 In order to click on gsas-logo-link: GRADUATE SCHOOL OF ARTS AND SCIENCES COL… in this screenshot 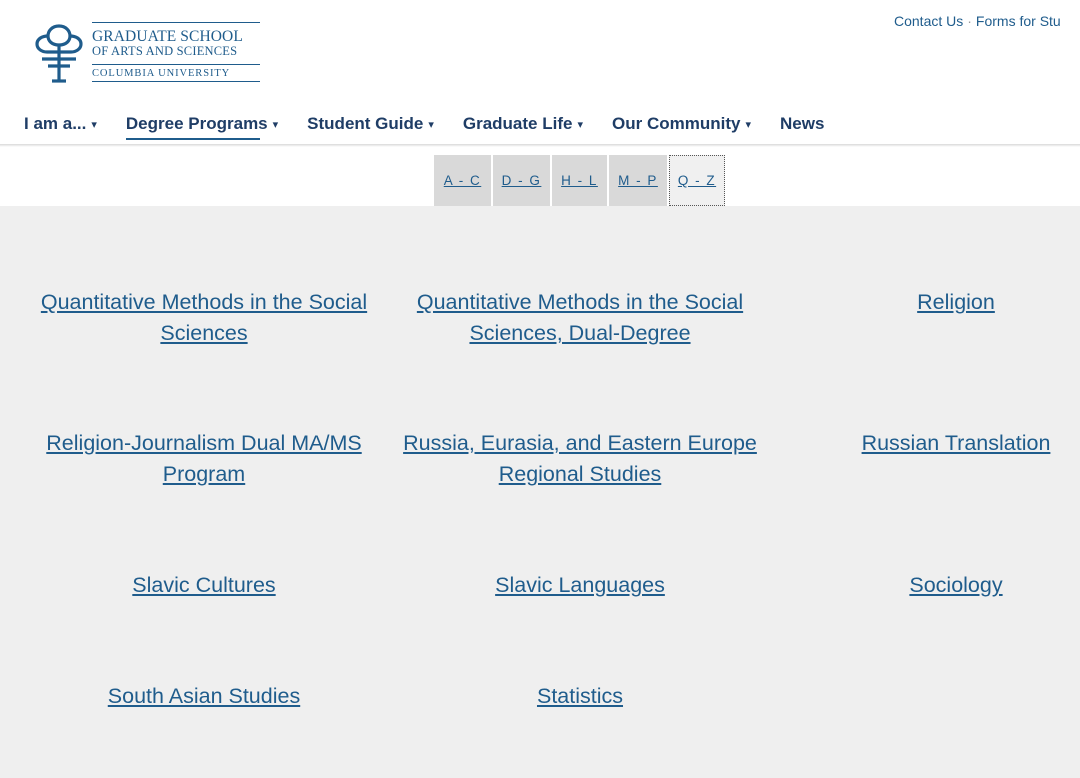, I will do `click(149, 54)`.